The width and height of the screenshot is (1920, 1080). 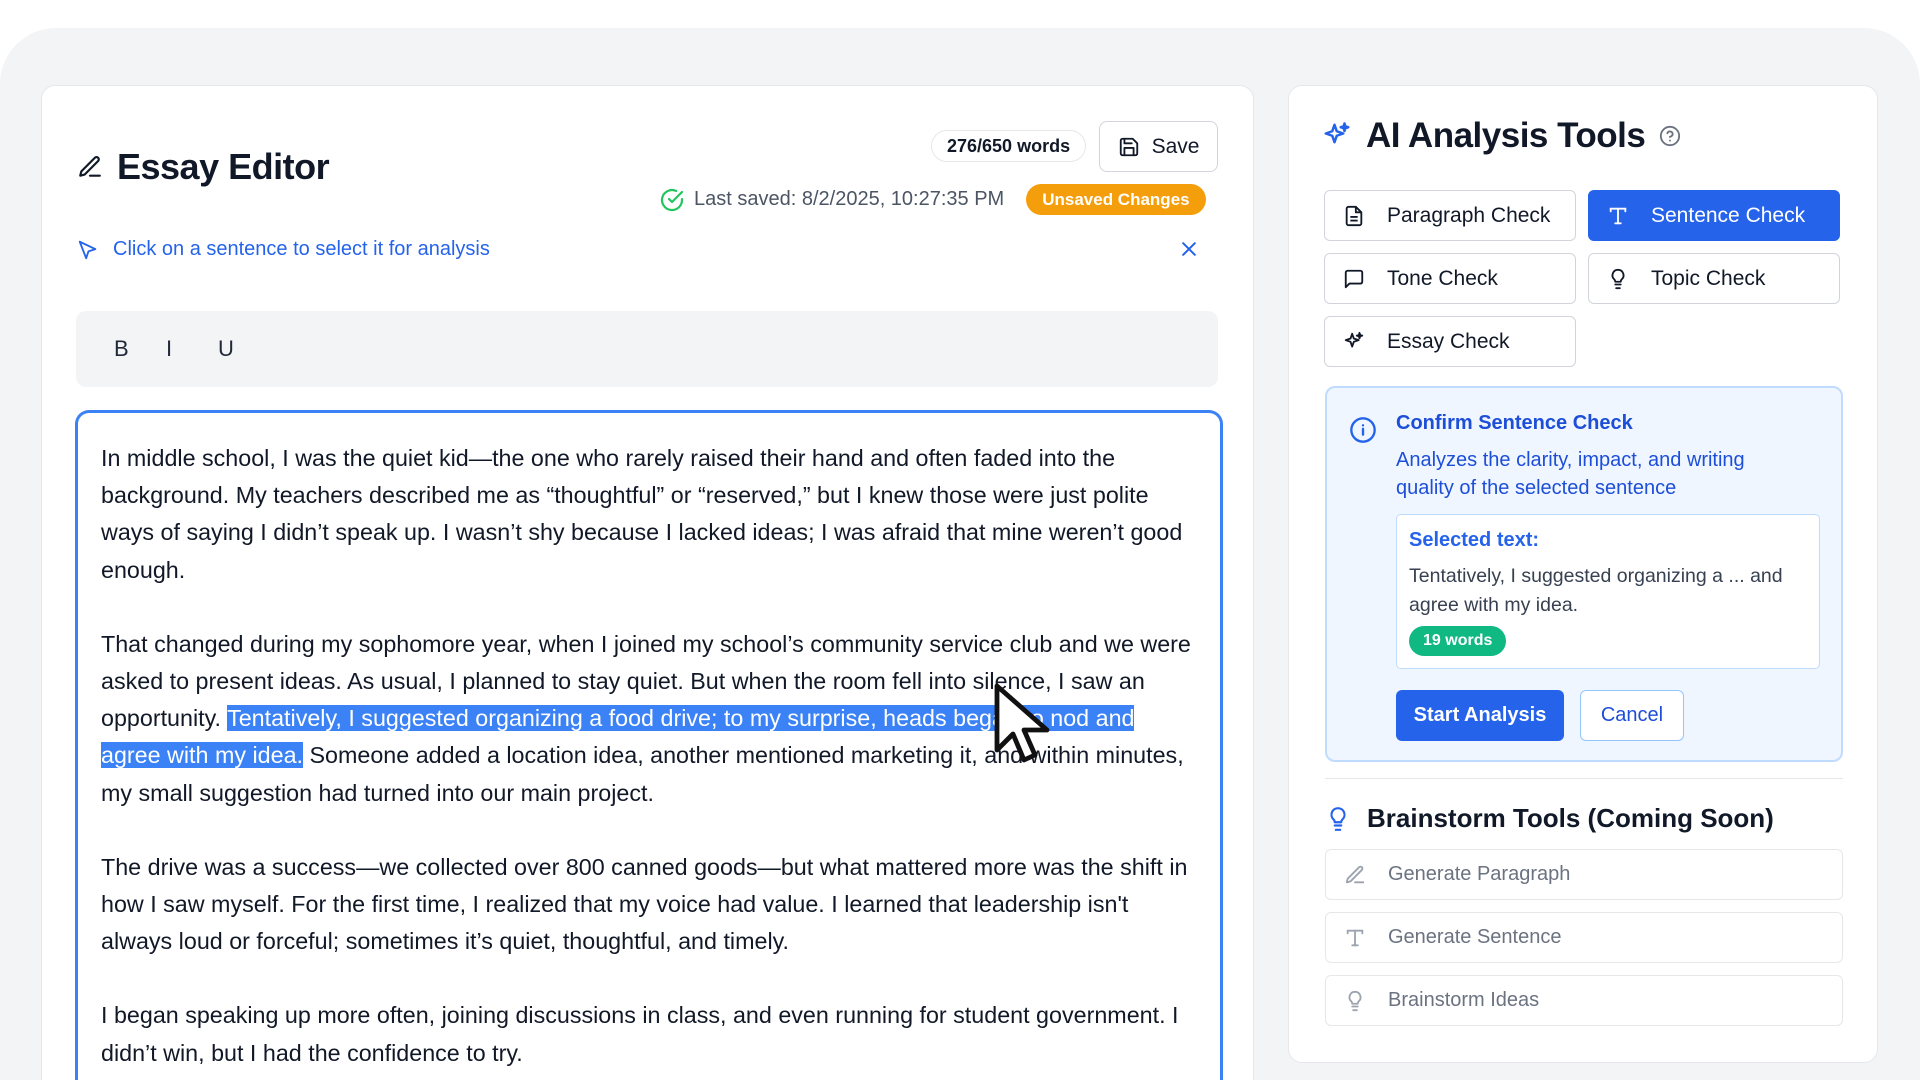 What do you see at coordinates (1570, 818) in the screenshot?
I see `brainstorm-title: Brainstorm Tools (Coming Soon)` at bounding box center [1570, 818].